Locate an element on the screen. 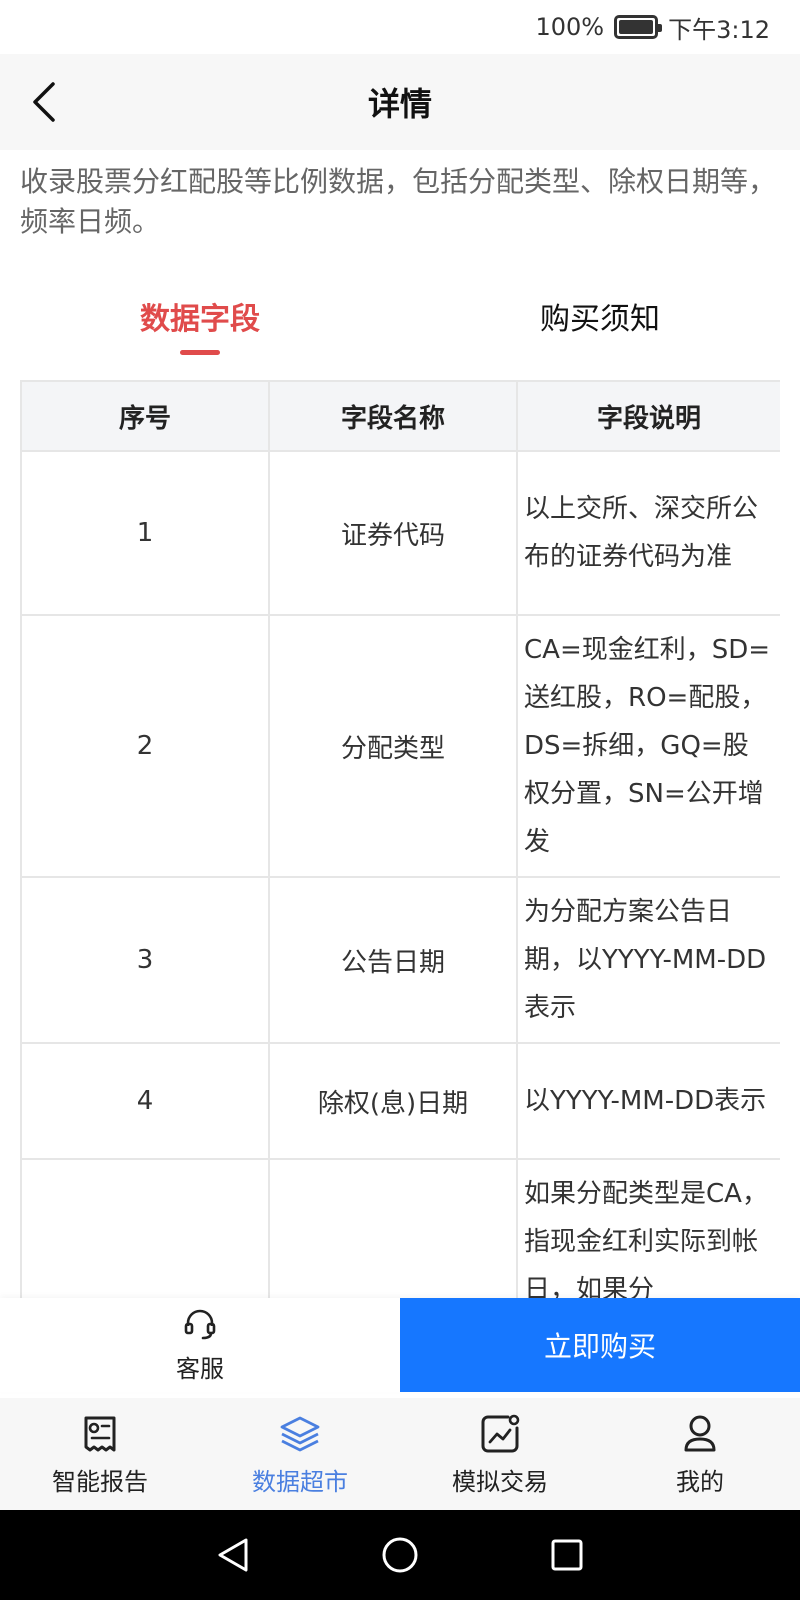 Image resolution: width=800 pixels, height=1600 pixels. report-icon is located at coordinates (100, 1433).